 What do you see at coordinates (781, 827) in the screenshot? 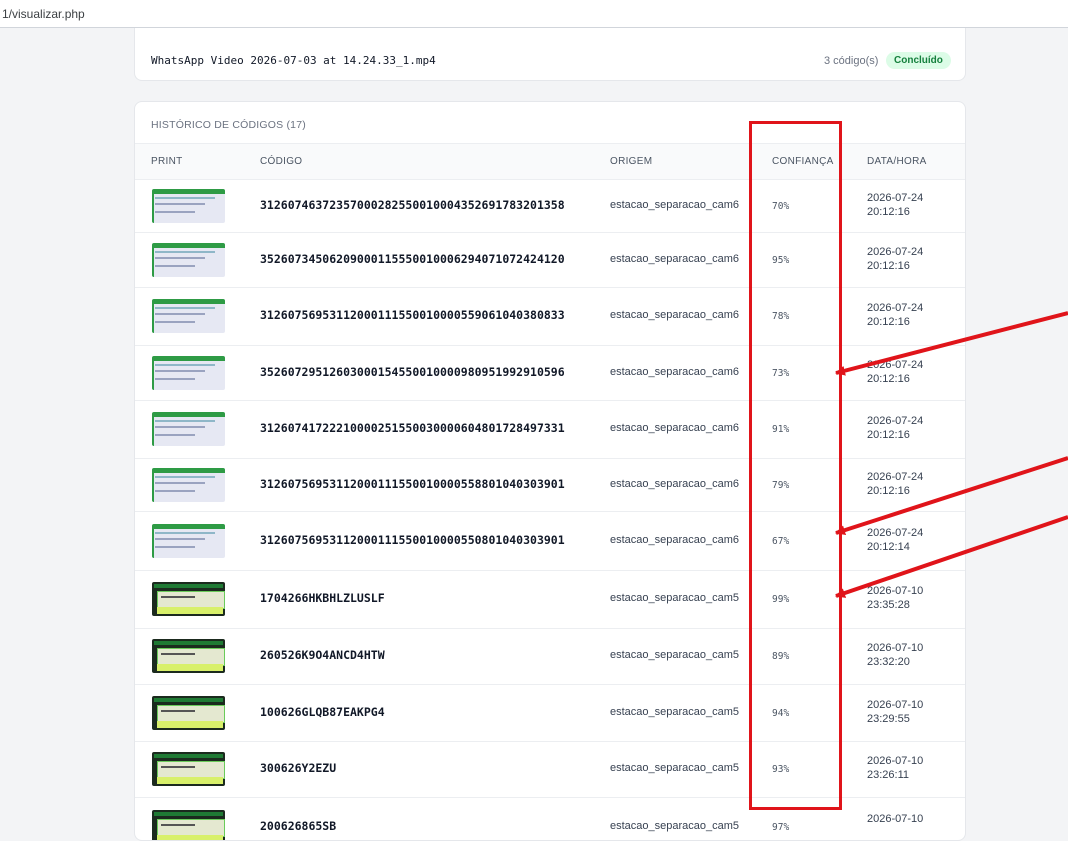
I see `row-confidence: 97%` at bounding box center [781, 827].